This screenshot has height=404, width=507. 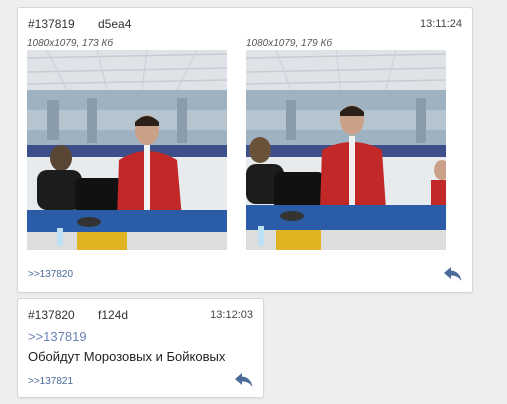 What do you see at coordinates (51, 315) in the screenshot?
I see `post-number: #137820` at bounding box center [51, 315].